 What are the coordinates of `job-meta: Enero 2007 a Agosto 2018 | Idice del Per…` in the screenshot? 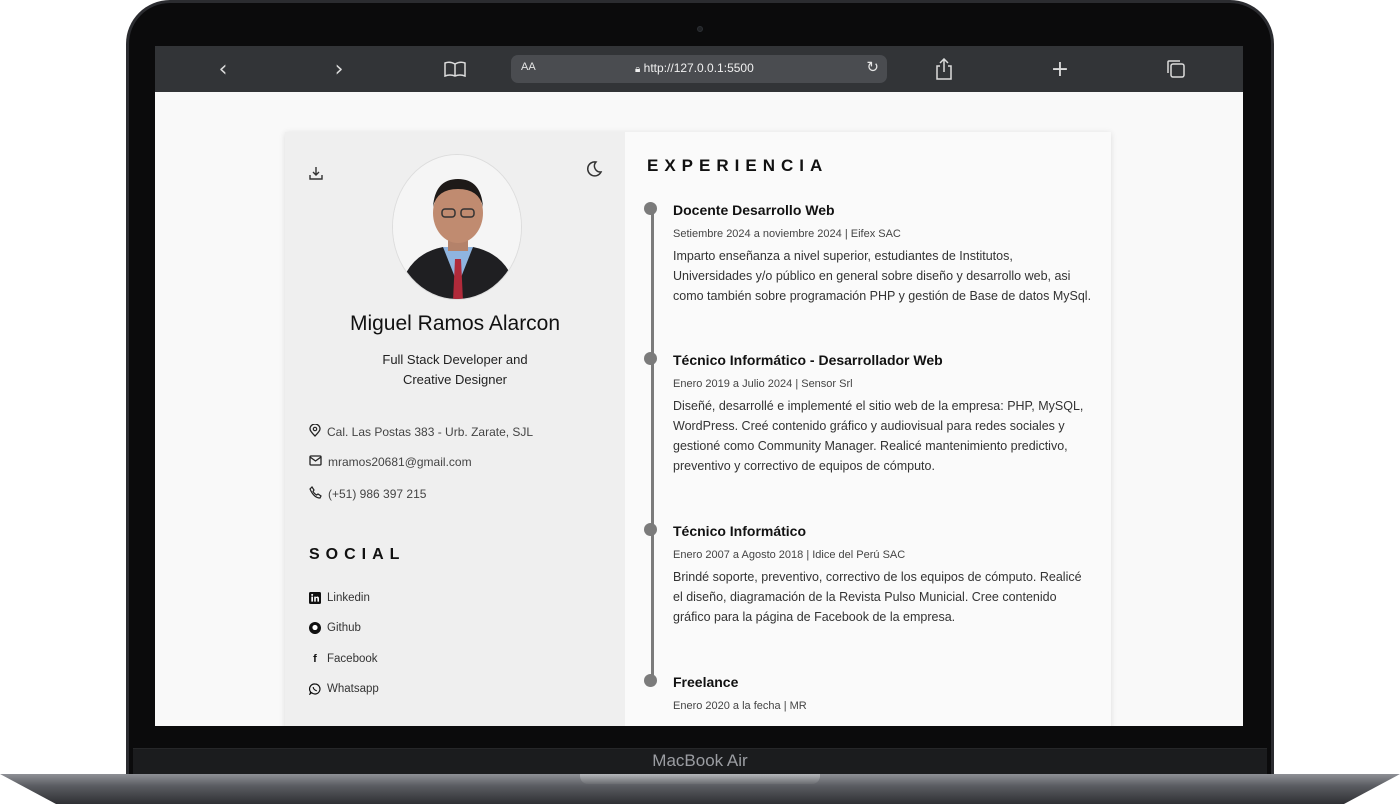 It's located at (789, 555).